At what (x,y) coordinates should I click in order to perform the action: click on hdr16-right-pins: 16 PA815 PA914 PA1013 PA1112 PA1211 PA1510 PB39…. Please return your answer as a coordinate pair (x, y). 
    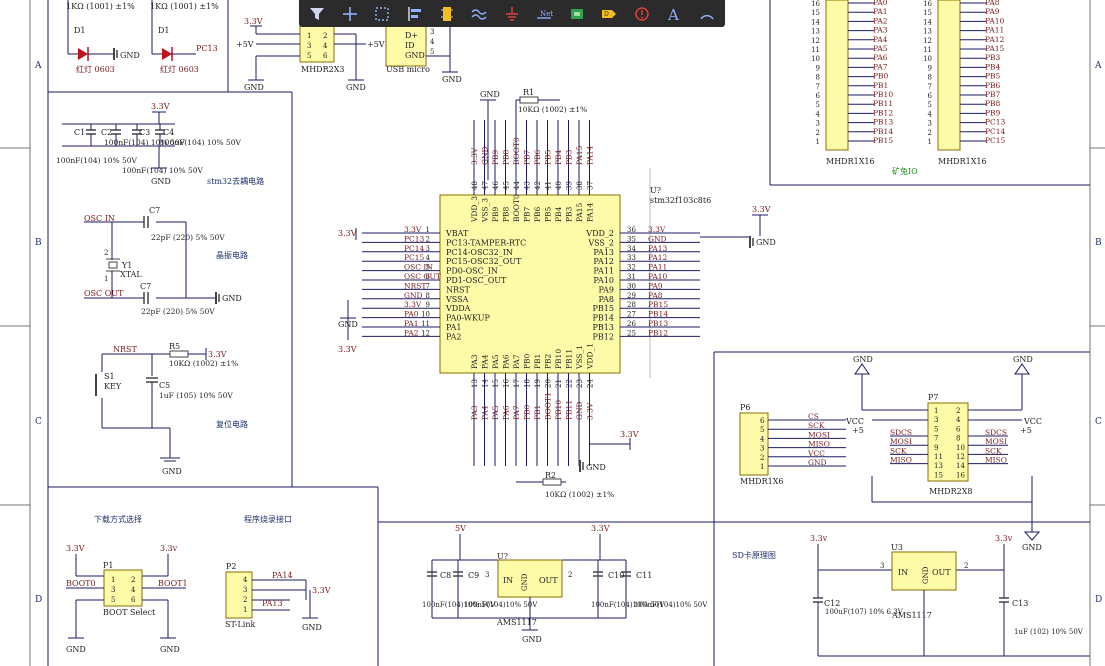
    Looking at the image, I should click on (964, 73).